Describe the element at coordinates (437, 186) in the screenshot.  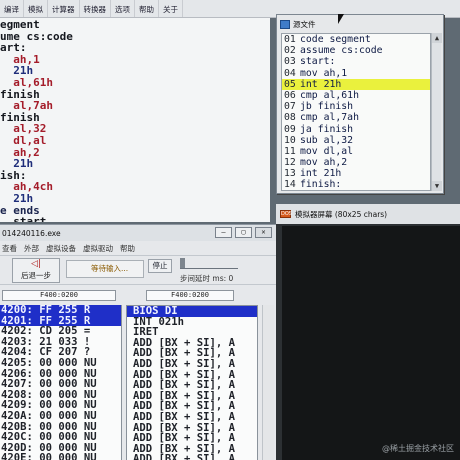
I see `scroll-down-icon: ▼` at that location.